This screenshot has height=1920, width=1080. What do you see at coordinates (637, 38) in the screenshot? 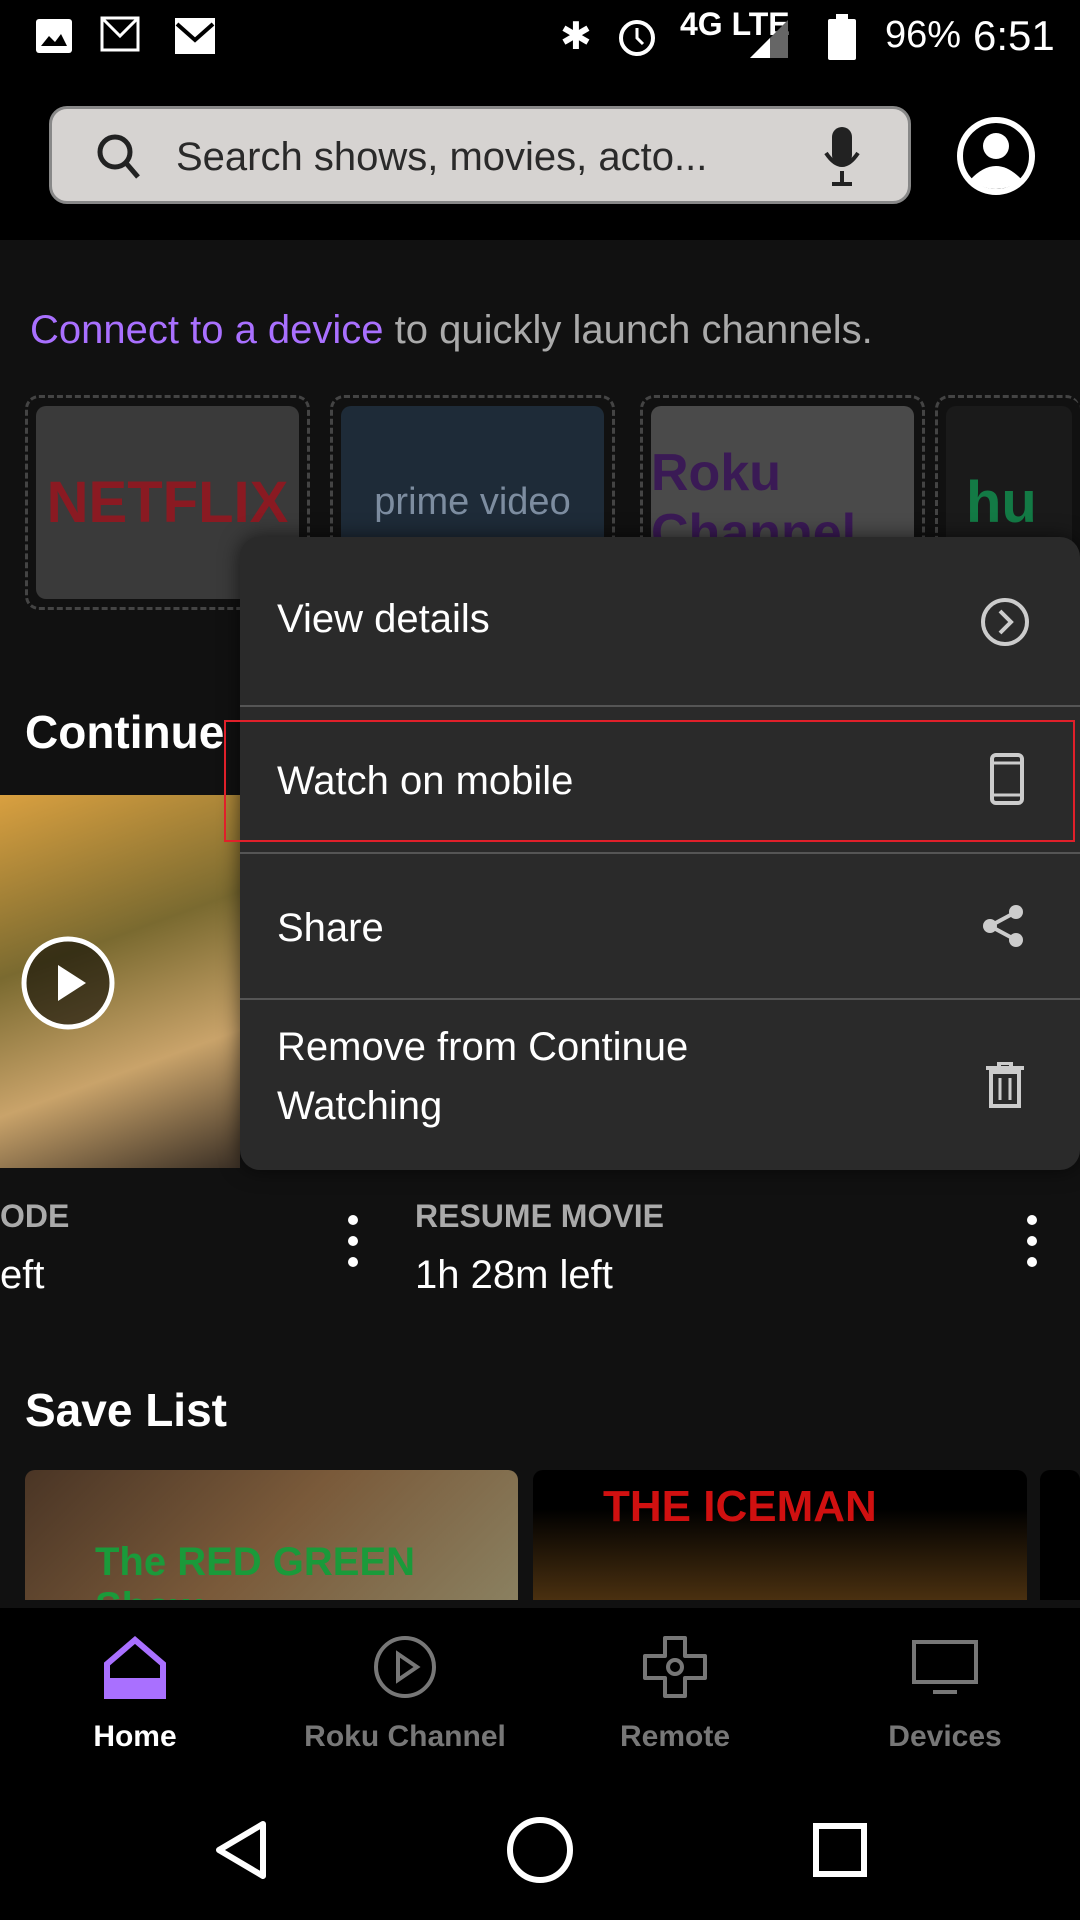
I see `alarm-icon` at bounding box center [637, 38].